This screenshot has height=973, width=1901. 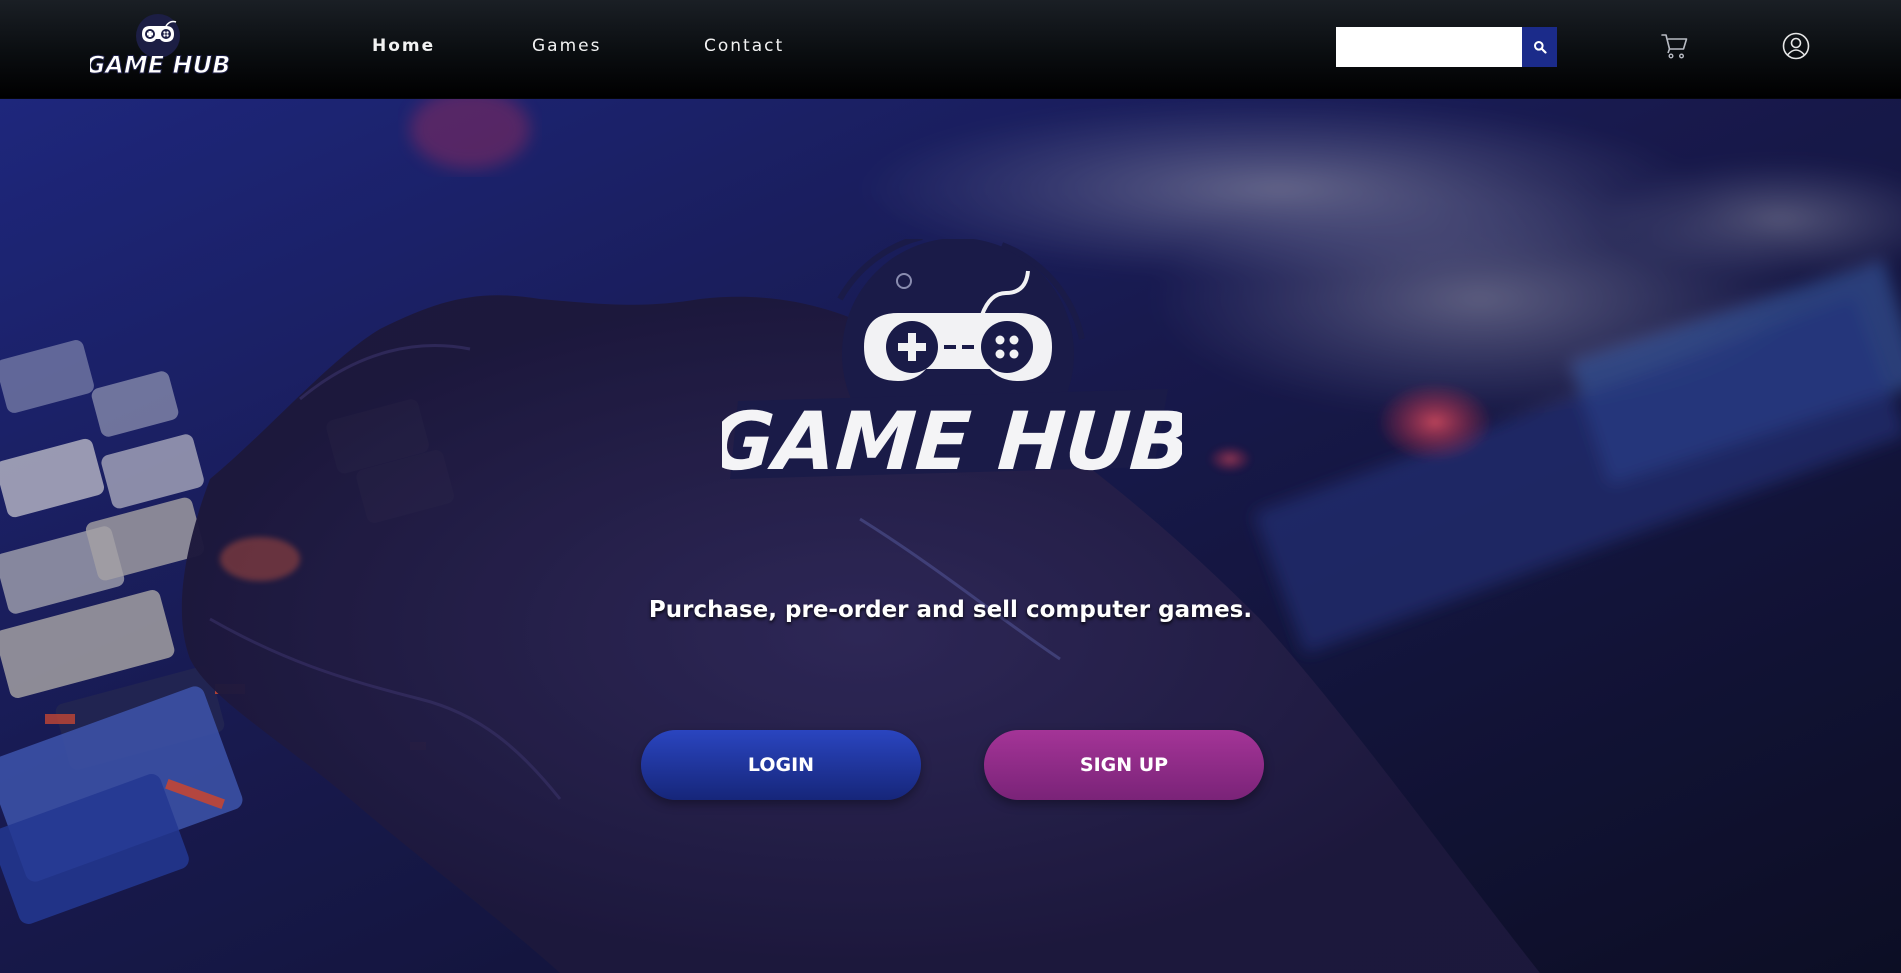 I want to click on signup-button: SIGN UP, so click(x=1124, y=765).